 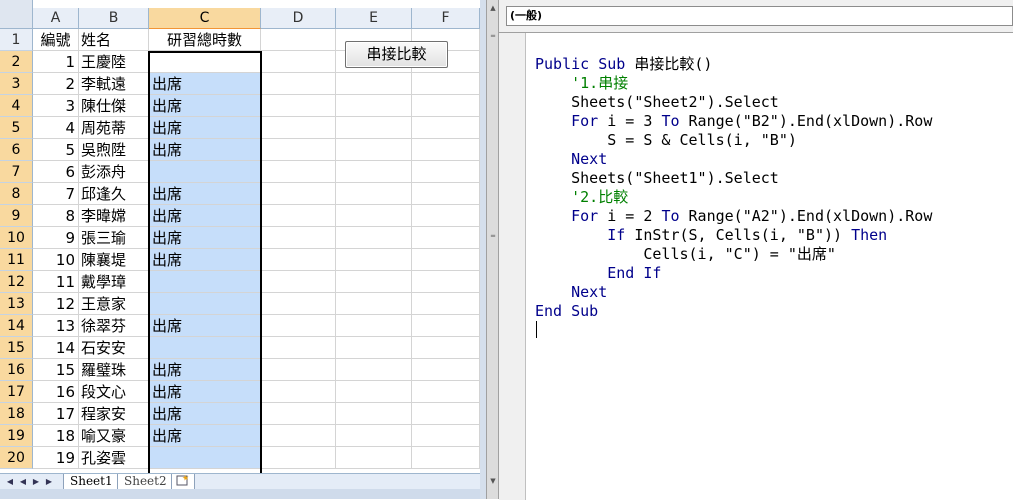 I want to click on cell-name: 吳煦陞, so click(x=114, y=150).